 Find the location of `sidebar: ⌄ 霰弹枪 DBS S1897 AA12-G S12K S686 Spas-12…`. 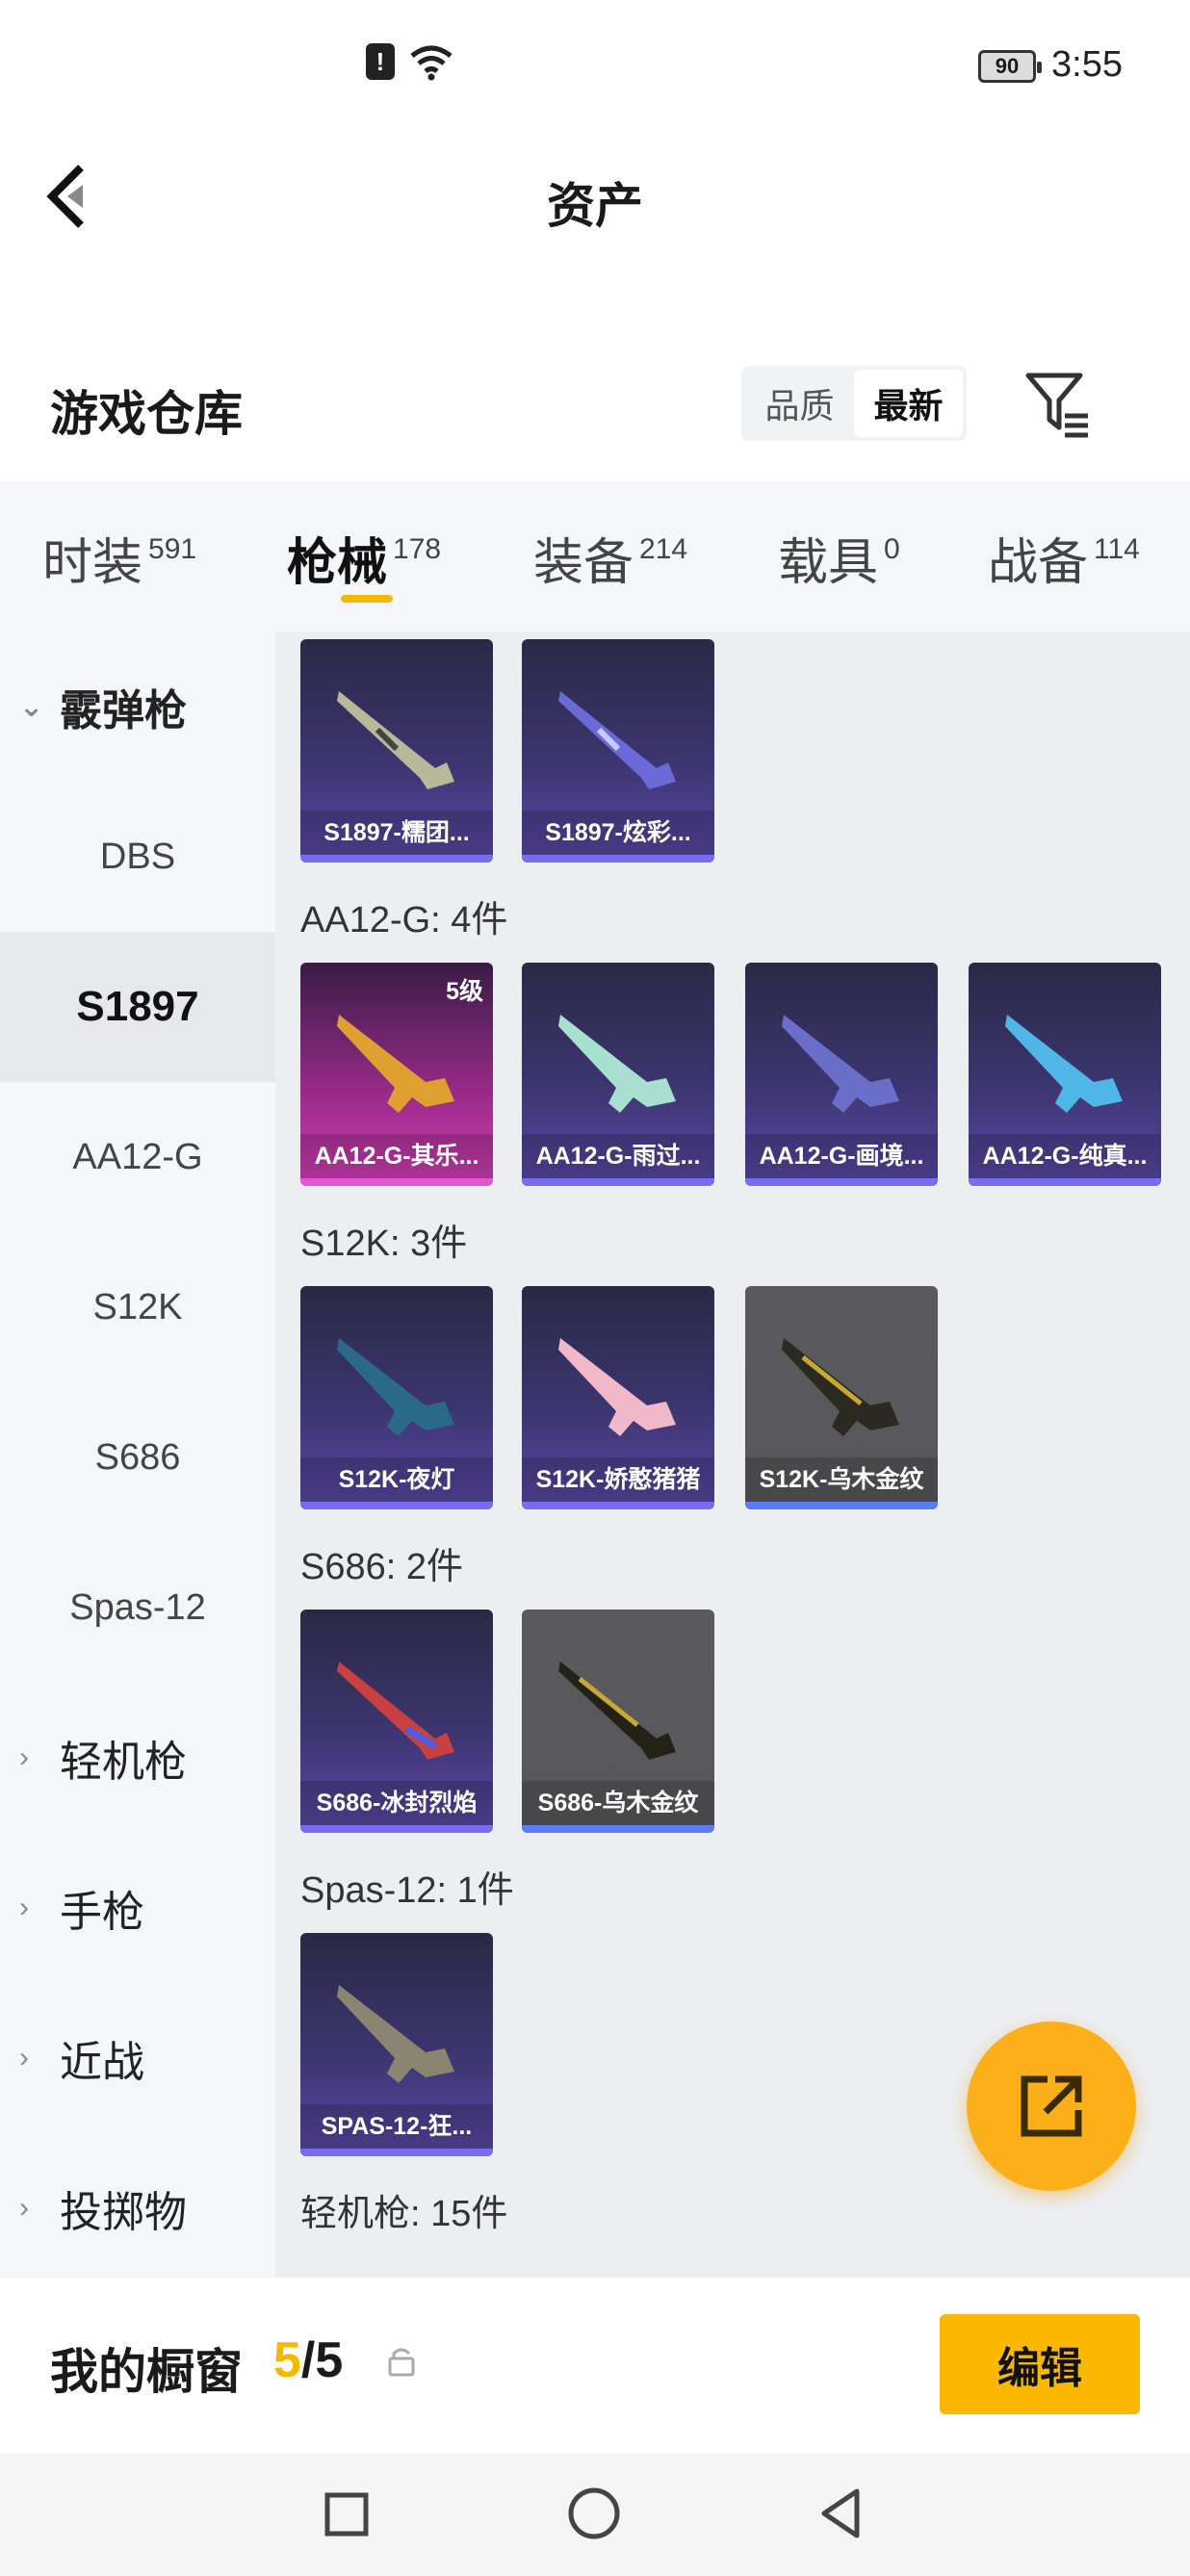

sidebar: ⌄ 霰弹枪 DBS S1897 AA12-G S12K S686 Spas-12… is located at coordinates (138, 1455).